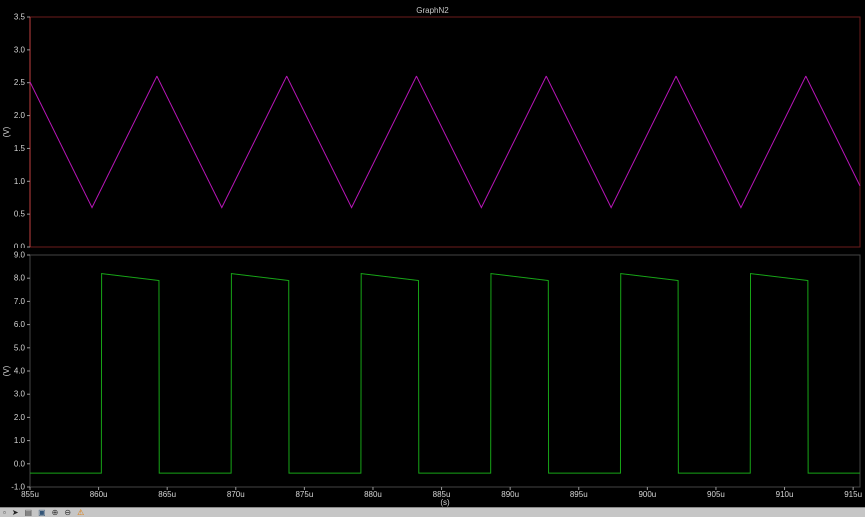 The height and width of the screenshot is (517, 865). What do you see at coordinates (716, 494) in the screenshot?
I see `x-tick-label: 905u` at bounding box center [716, 494].